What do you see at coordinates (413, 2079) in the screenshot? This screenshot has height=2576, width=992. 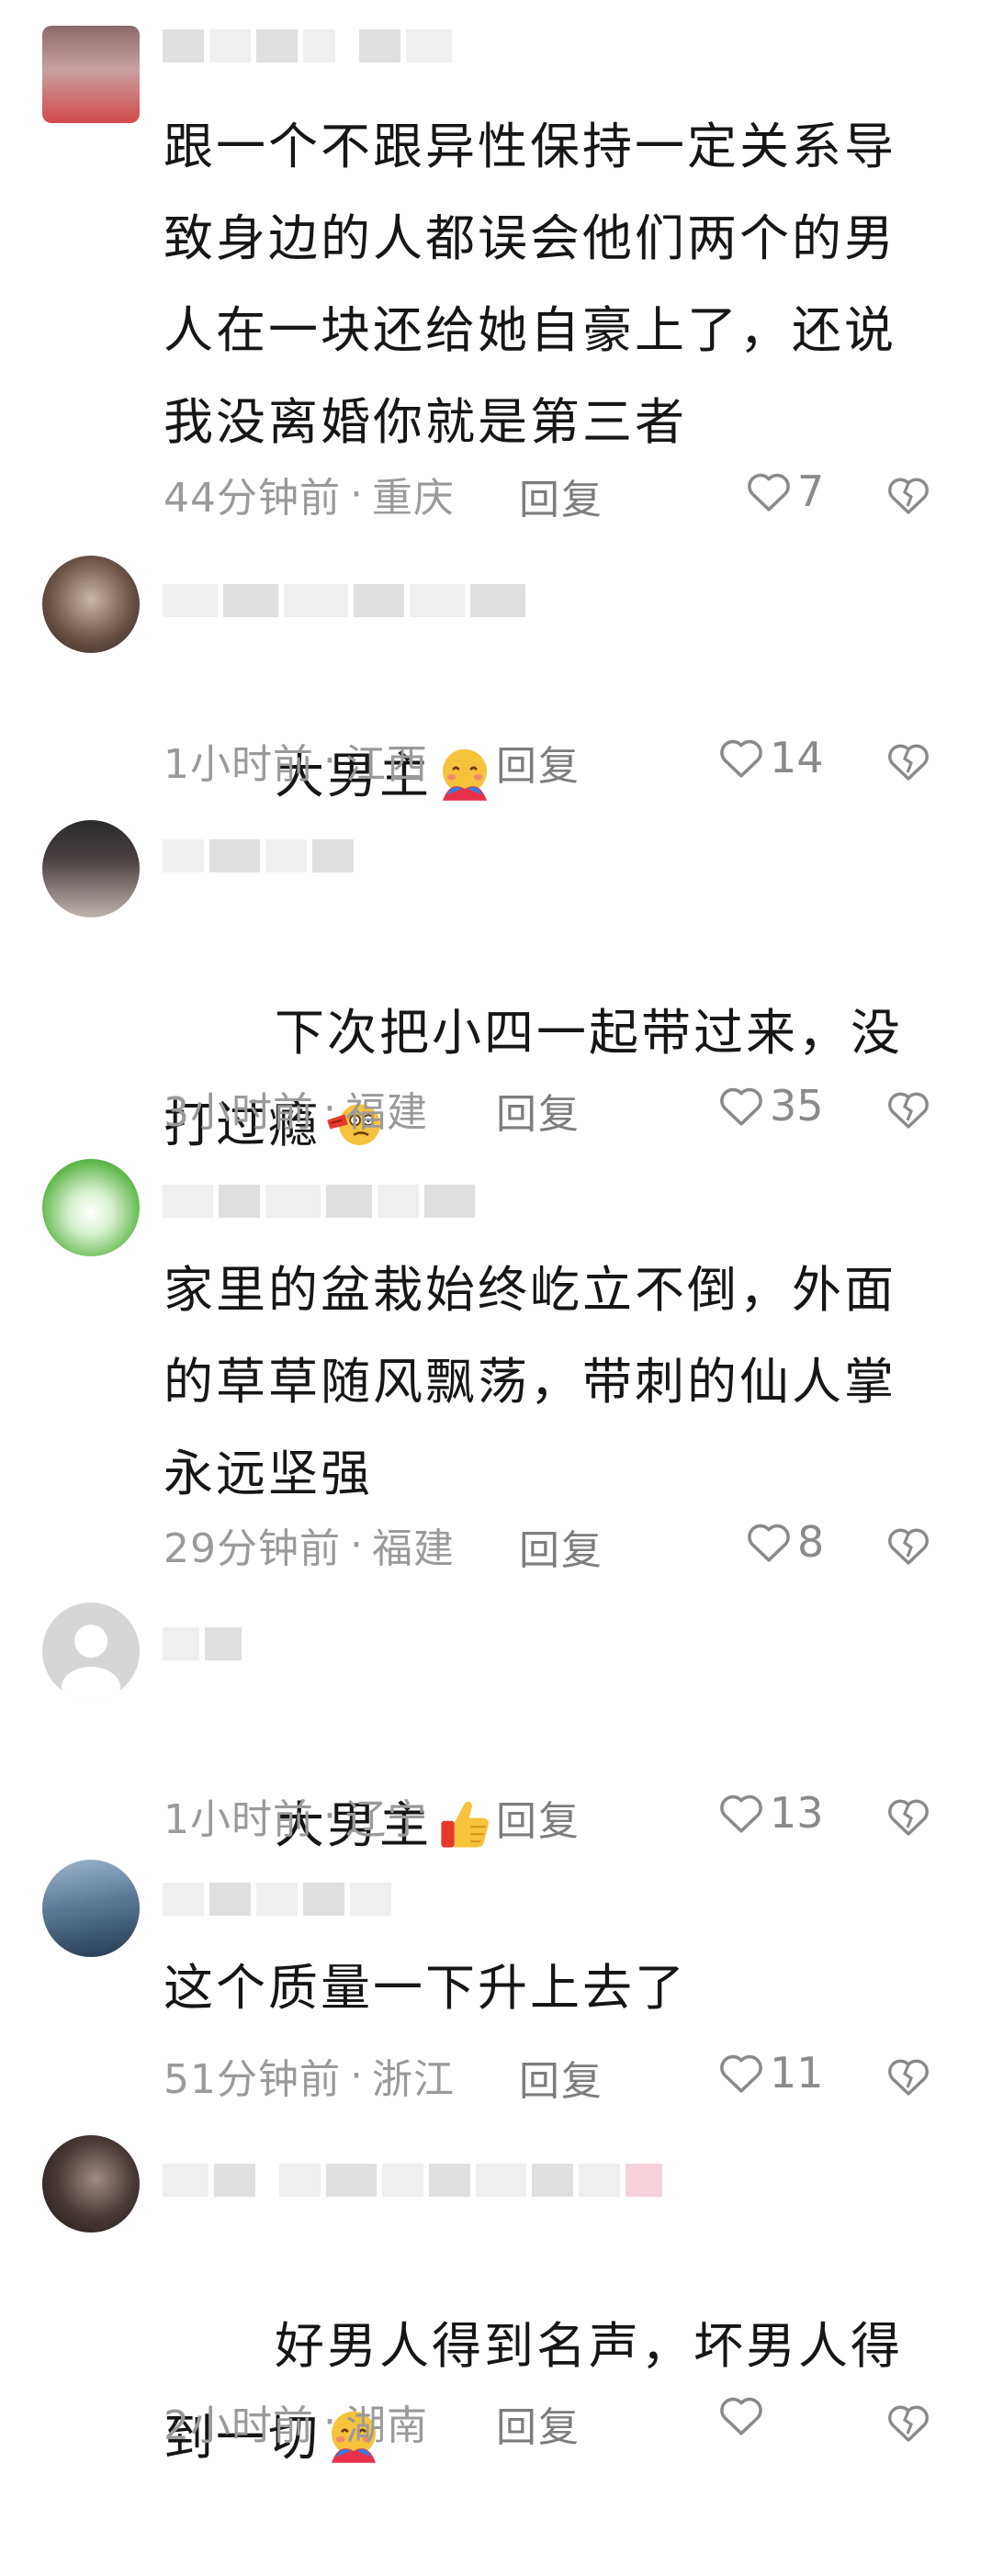 I see `comment-location: 浙江` at bounding box center [413, 2079].